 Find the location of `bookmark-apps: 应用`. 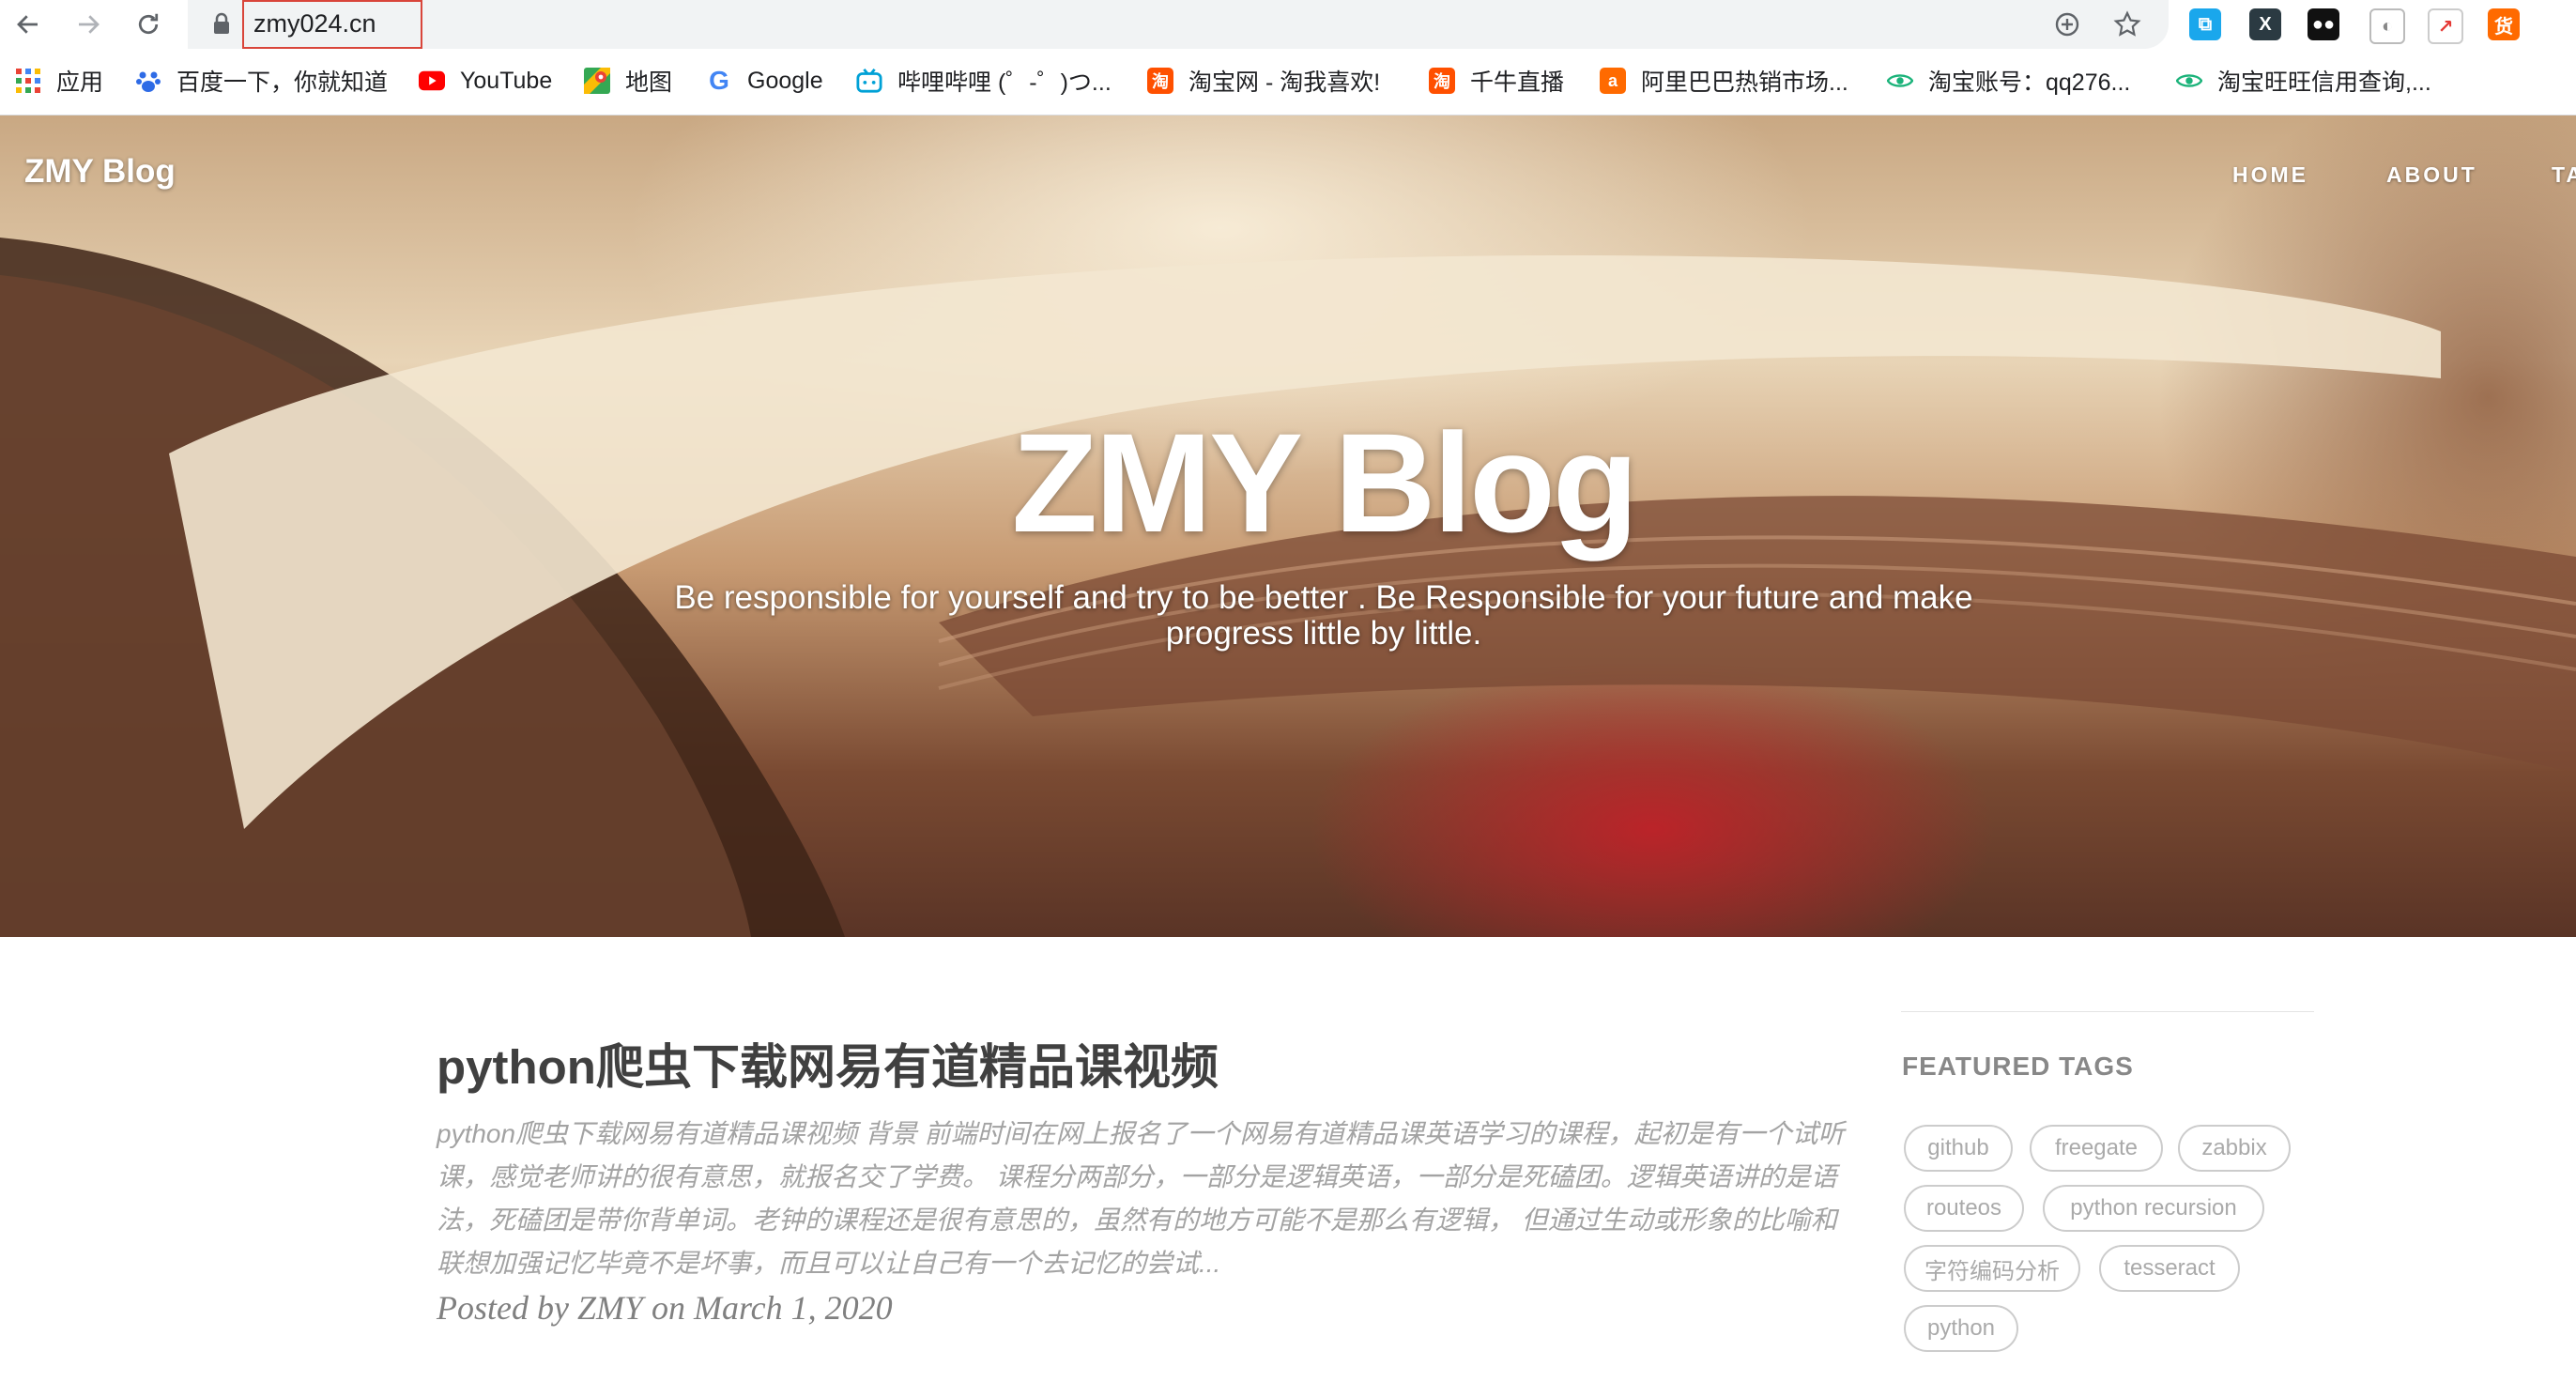

bookmark-apps: 应用 is located at coordinates (59, 81).